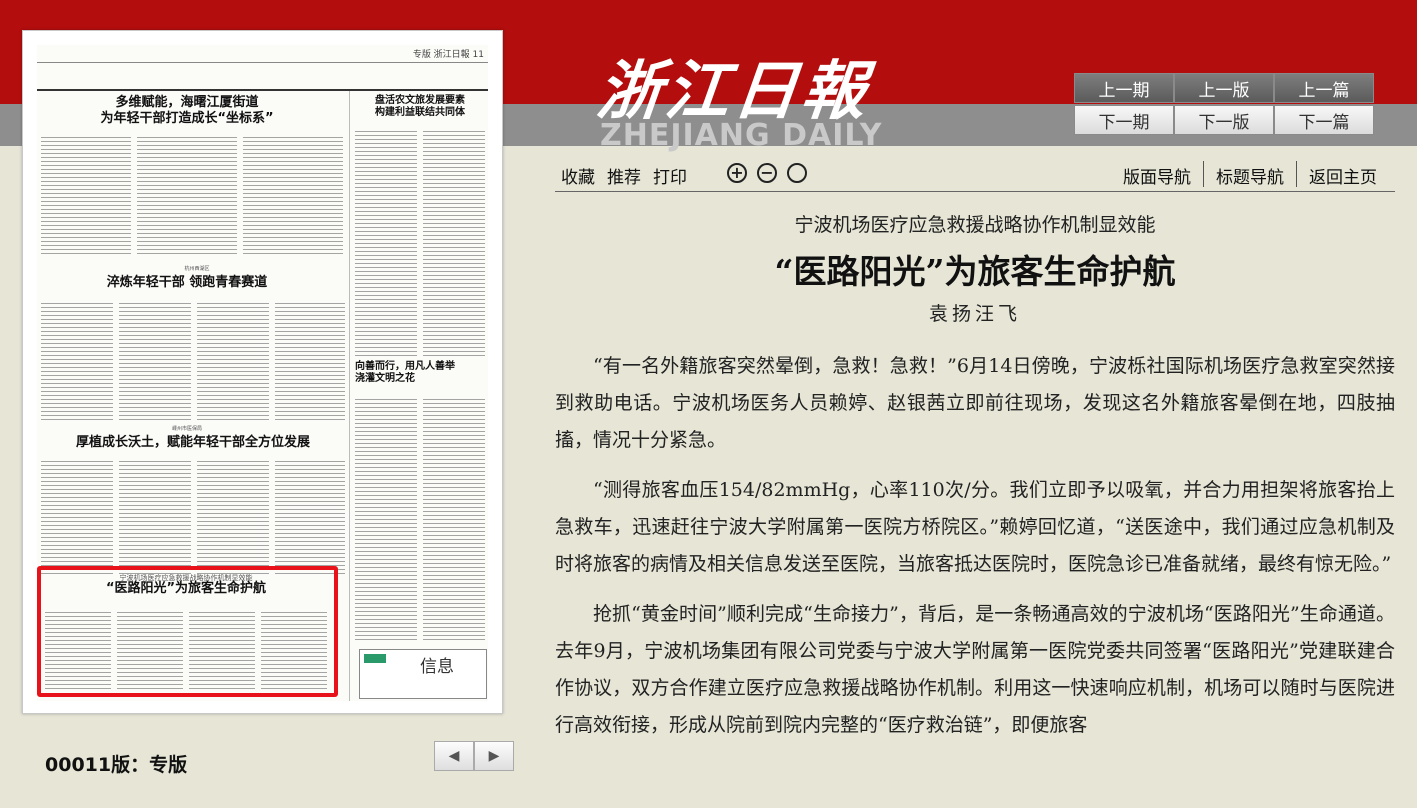  What do you see at coordinates (405, 366) in the screenshot?
I see `thumb-headline-5-line1: 向善而行，用凡人善举` at bounding box center [405, 366].